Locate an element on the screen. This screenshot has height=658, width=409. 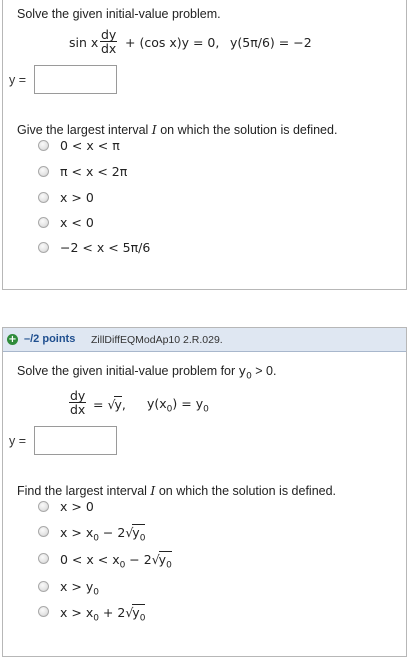
q1-y-label: y = is located at coordinates (18, 80).